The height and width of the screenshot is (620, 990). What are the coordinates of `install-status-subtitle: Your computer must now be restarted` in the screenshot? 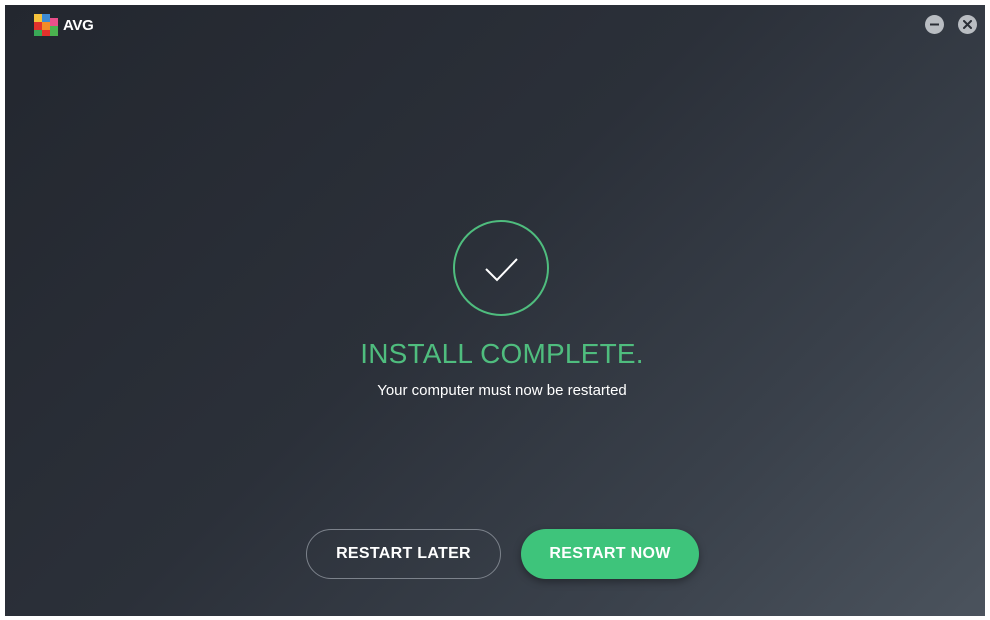 It's located at (502, 390).